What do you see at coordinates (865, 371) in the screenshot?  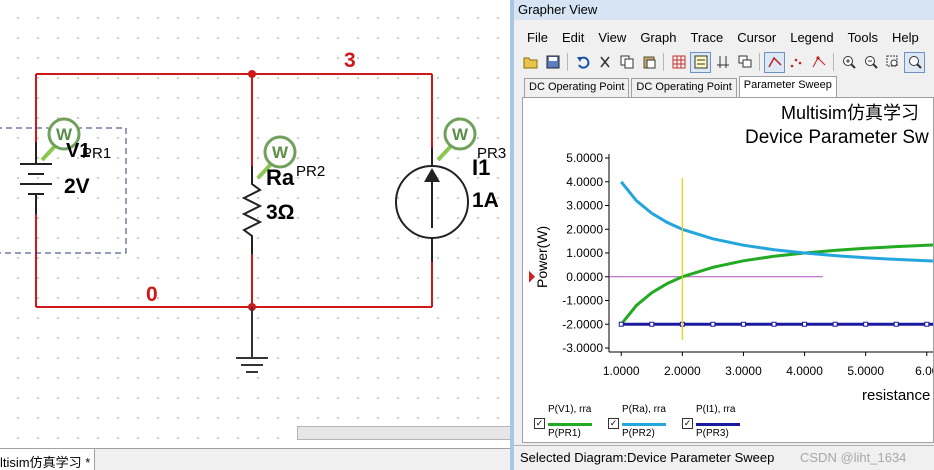 I see `x-tick-label: 5.0000` at bounding box center [865, 371].